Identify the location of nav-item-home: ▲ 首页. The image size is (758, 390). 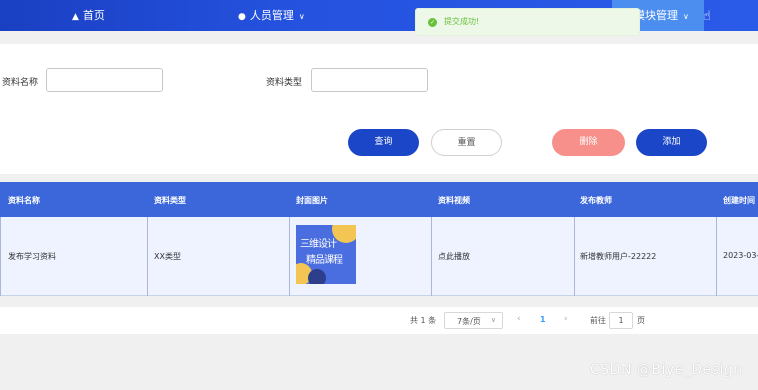
(88, 15).